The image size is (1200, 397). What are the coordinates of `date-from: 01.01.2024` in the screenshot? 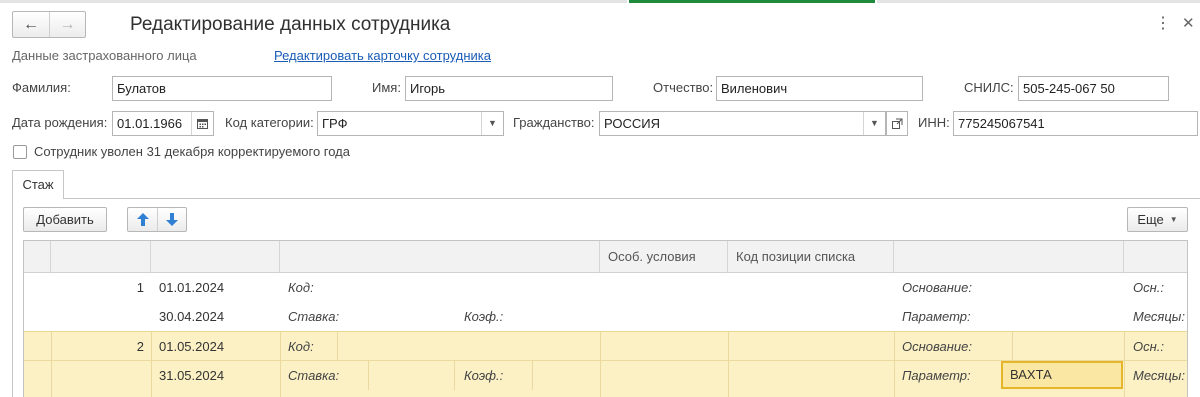 It's located at (191, 287).